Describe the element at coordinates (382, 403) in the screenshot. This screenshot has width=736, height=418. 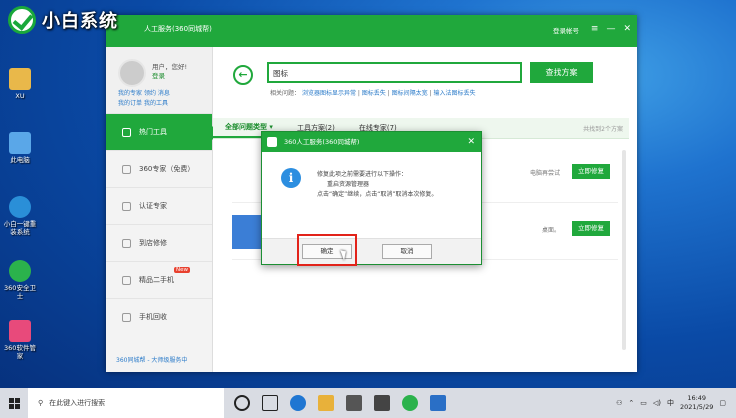
I see `mail-icon` at that location.